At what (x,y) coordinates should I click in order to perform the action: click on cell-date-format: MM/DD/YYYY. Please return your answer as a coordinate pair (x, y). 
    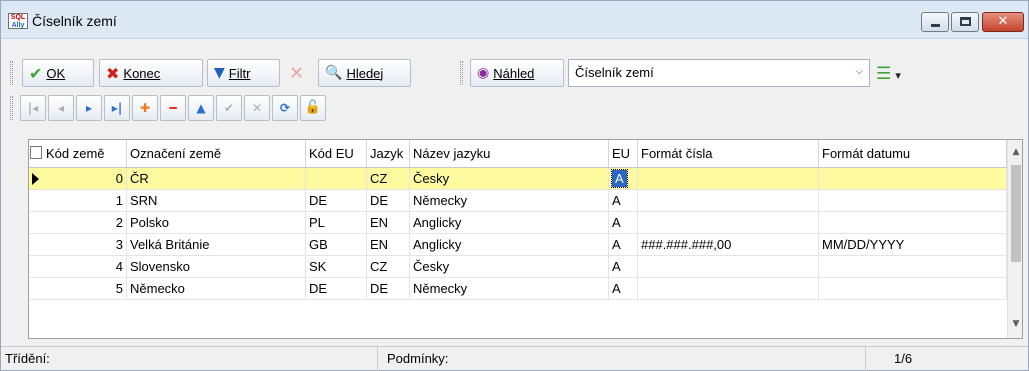
    Looking at the image, I should click on (913, 244).